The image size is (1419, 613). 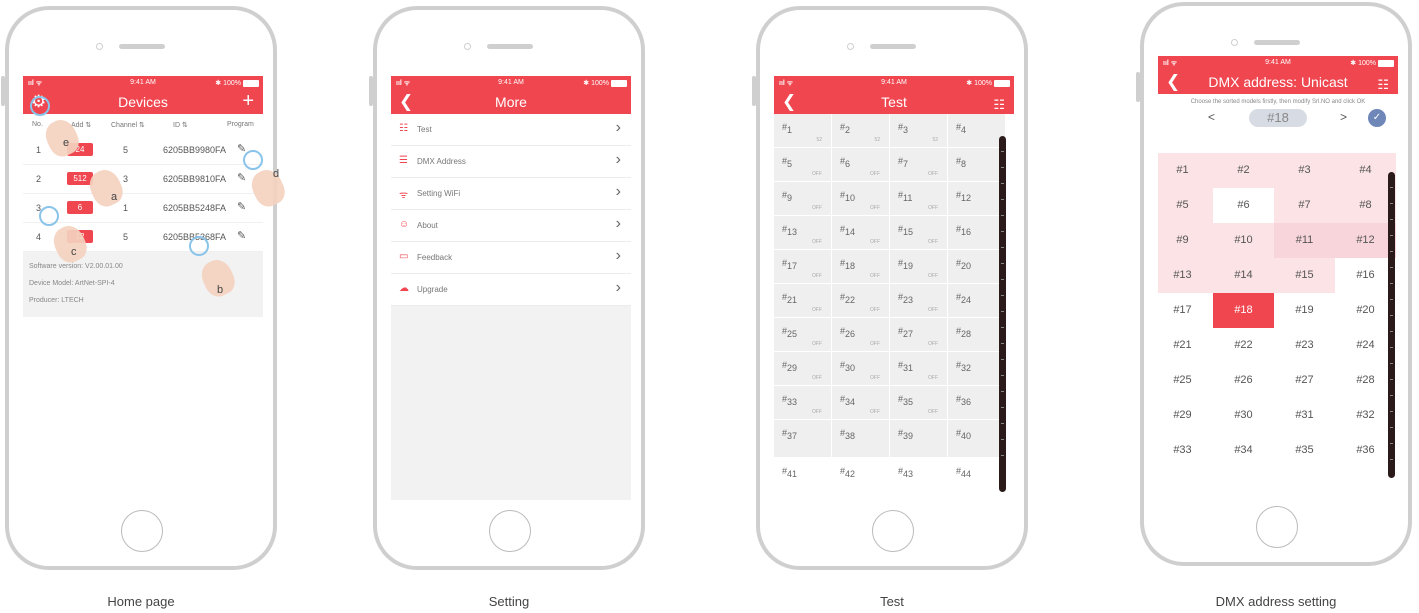 I want to click on add-device-icon: +, so click(x=248, y=101).